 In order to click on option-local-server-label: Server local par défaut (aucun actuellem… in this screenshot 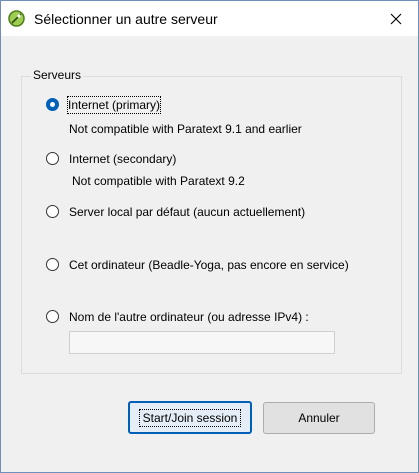, I will do `click(187, 212)`.